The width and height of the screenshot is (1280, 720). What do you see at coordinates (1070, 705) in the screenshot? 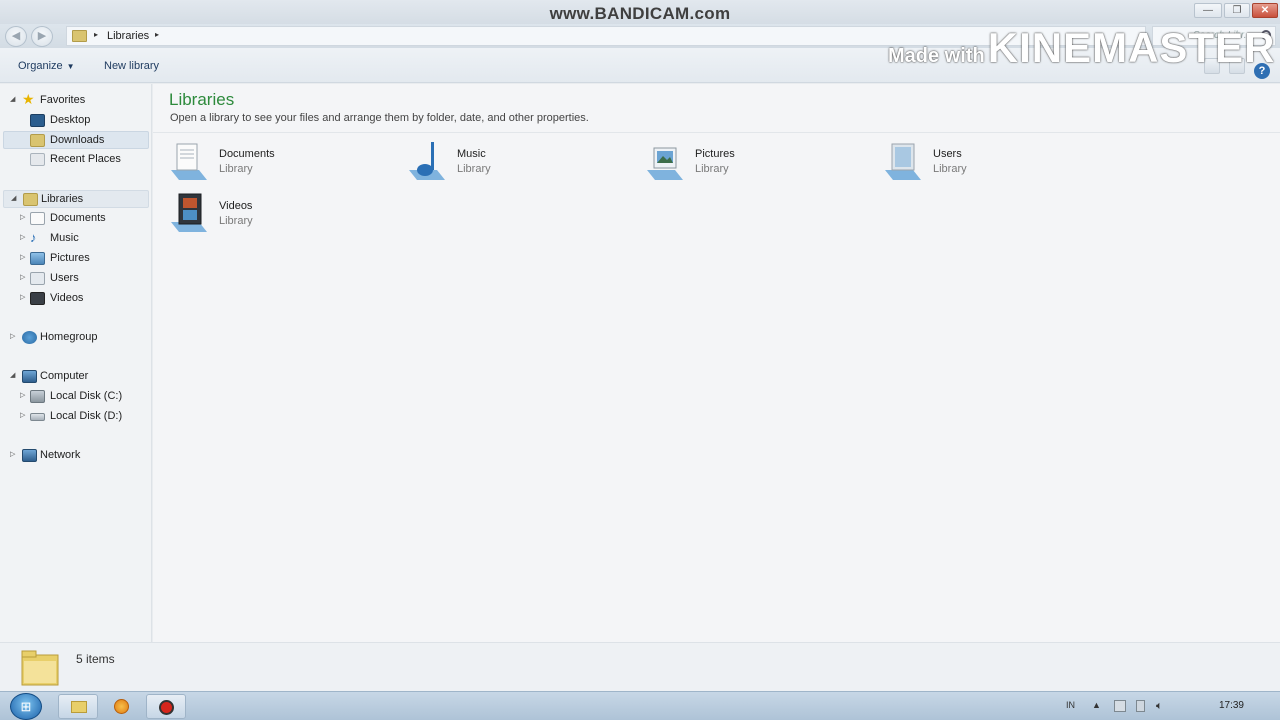
I see `language-indicator: IN` at bounding box center [1070, 705].